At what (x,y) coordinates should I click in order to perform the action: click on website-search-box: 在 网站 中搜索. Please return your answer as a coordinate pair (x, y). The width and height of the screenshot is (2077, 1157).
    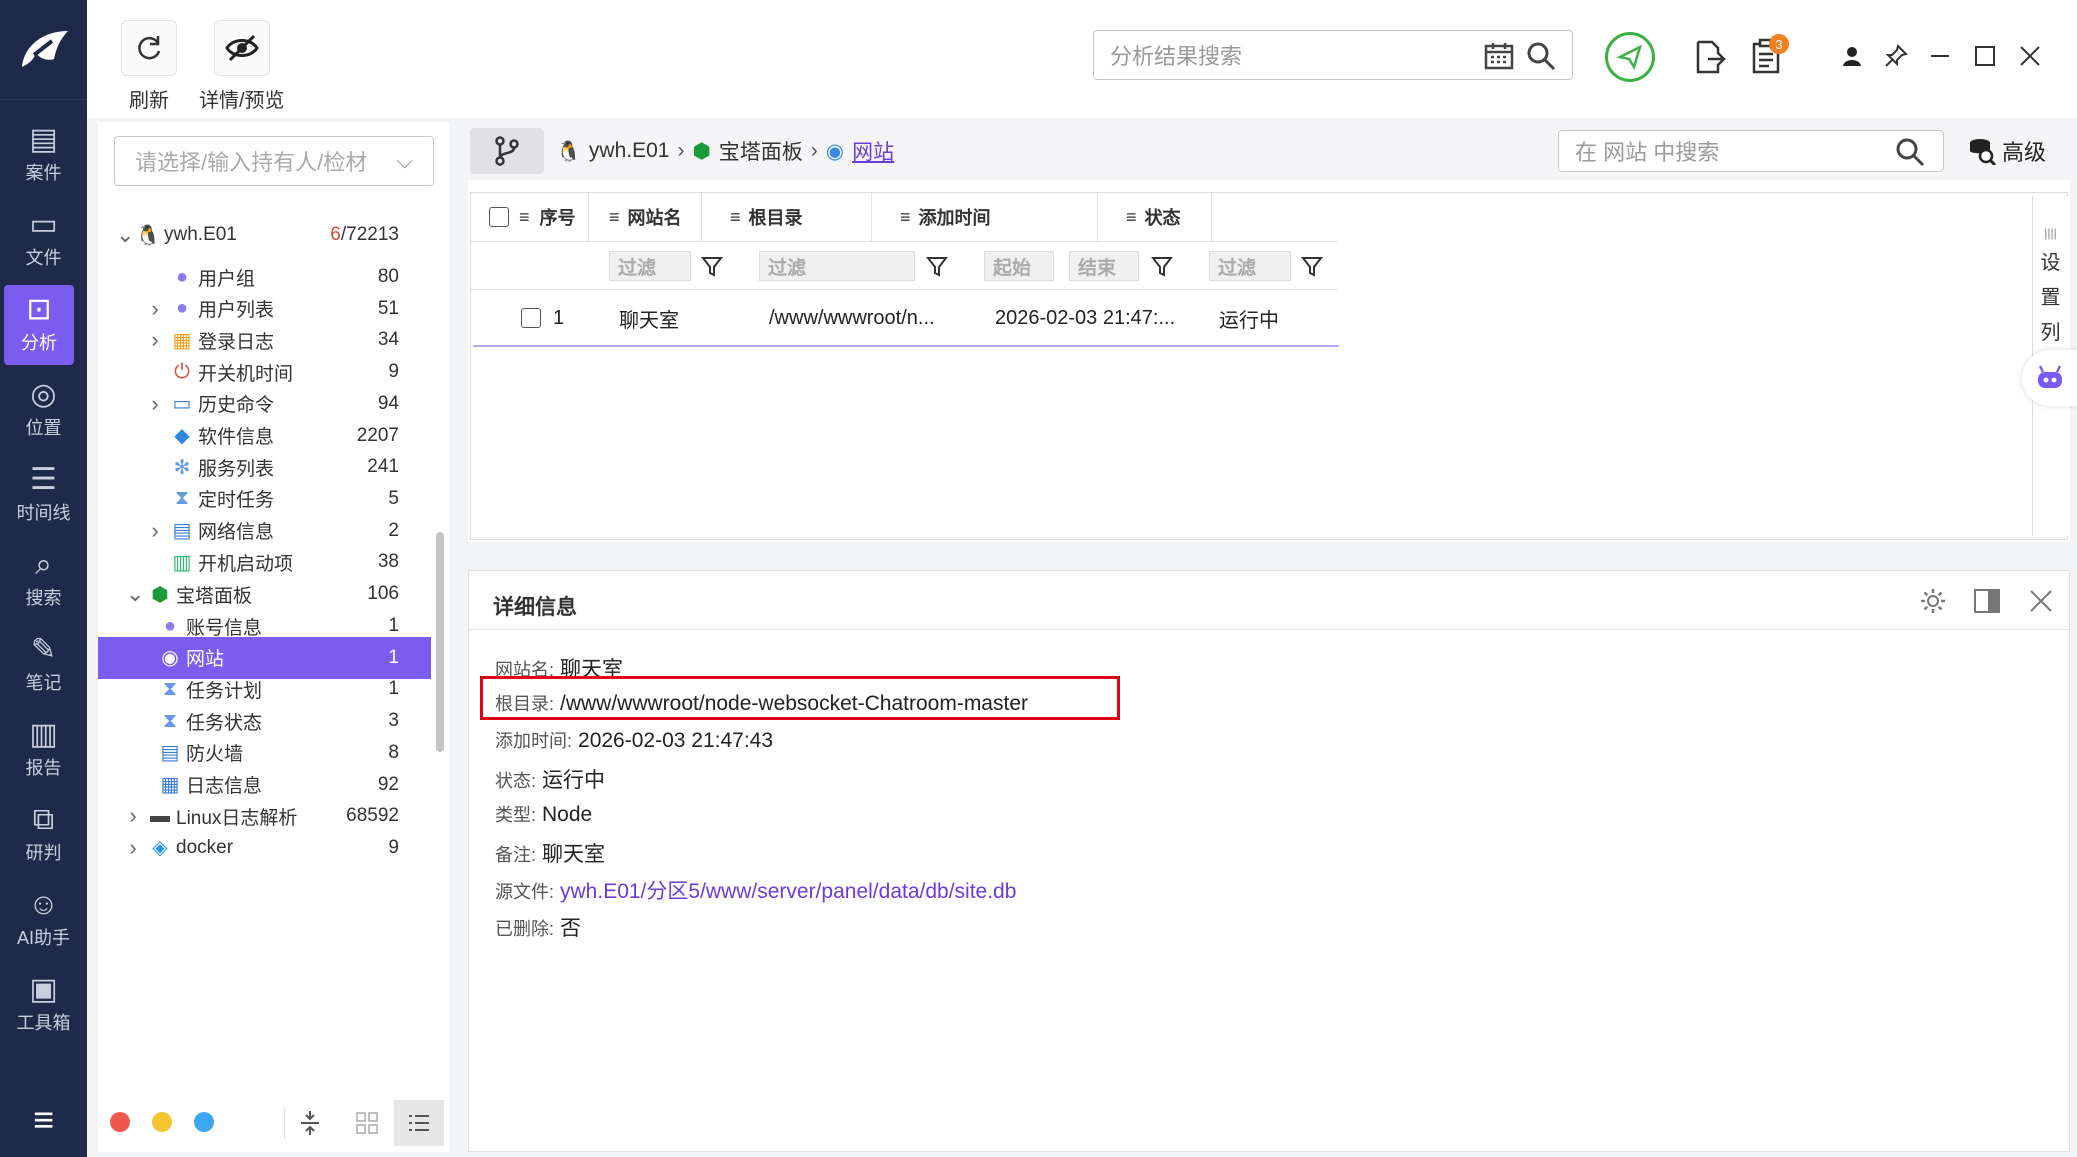
    Looking at the image, I should click on (1751, 151).